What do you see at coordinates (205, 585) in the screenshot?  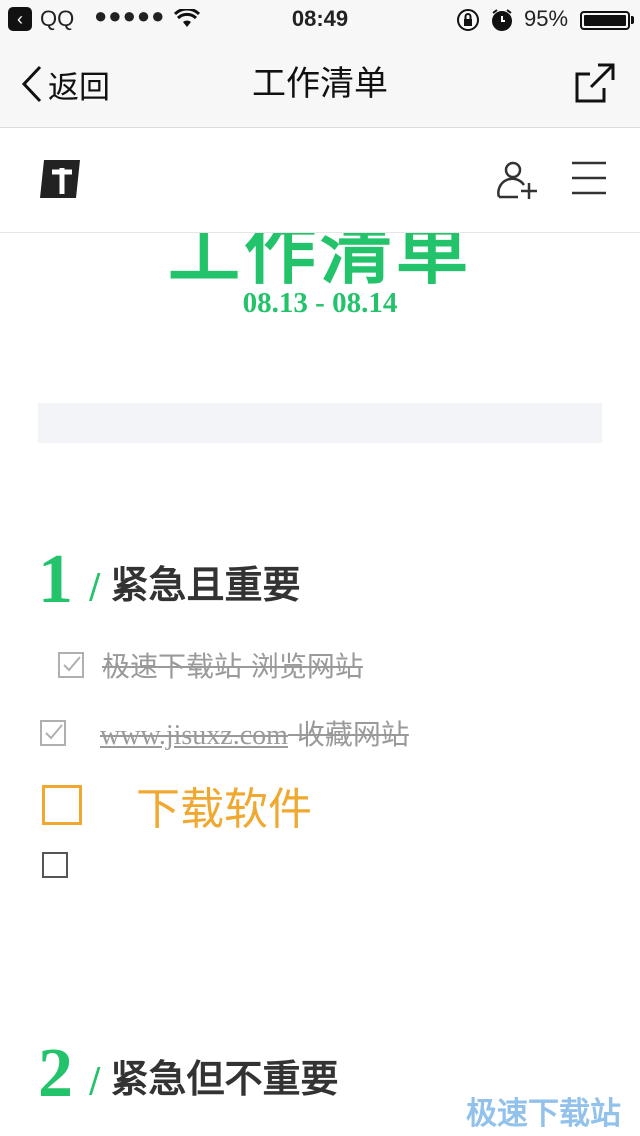 I see `section-title: 紧急且重要` at bounding box center [205, 585].